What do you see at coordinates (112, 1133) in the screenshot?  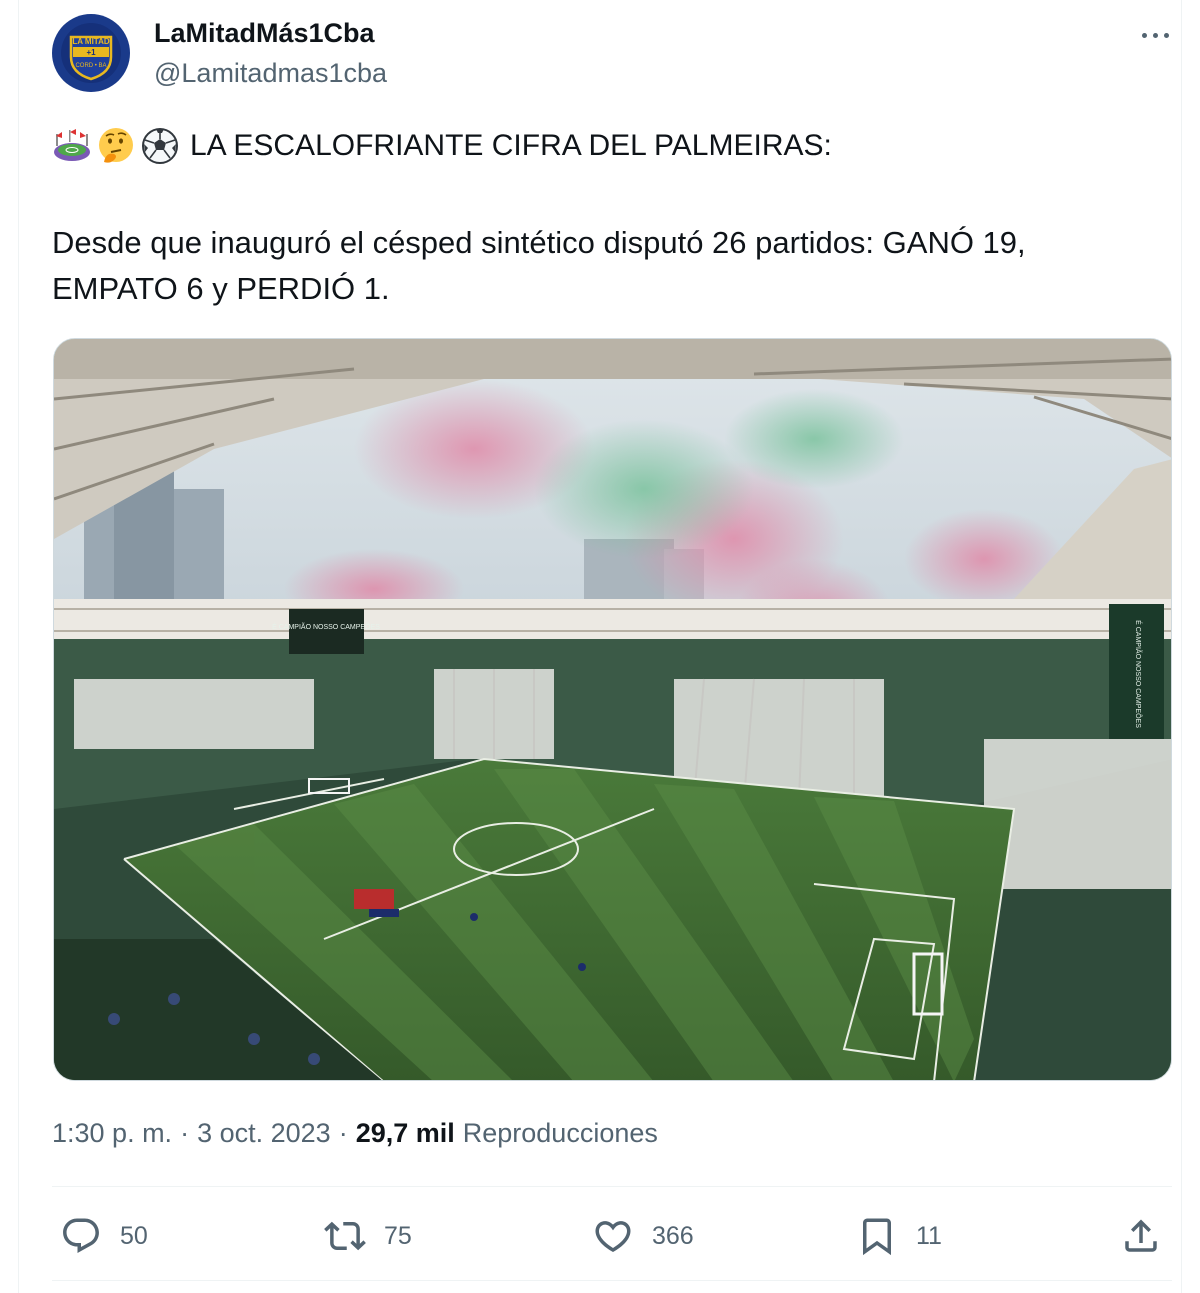 I see `tweet-time: 1:30 p. m.` at bounding box center [112, 1133].